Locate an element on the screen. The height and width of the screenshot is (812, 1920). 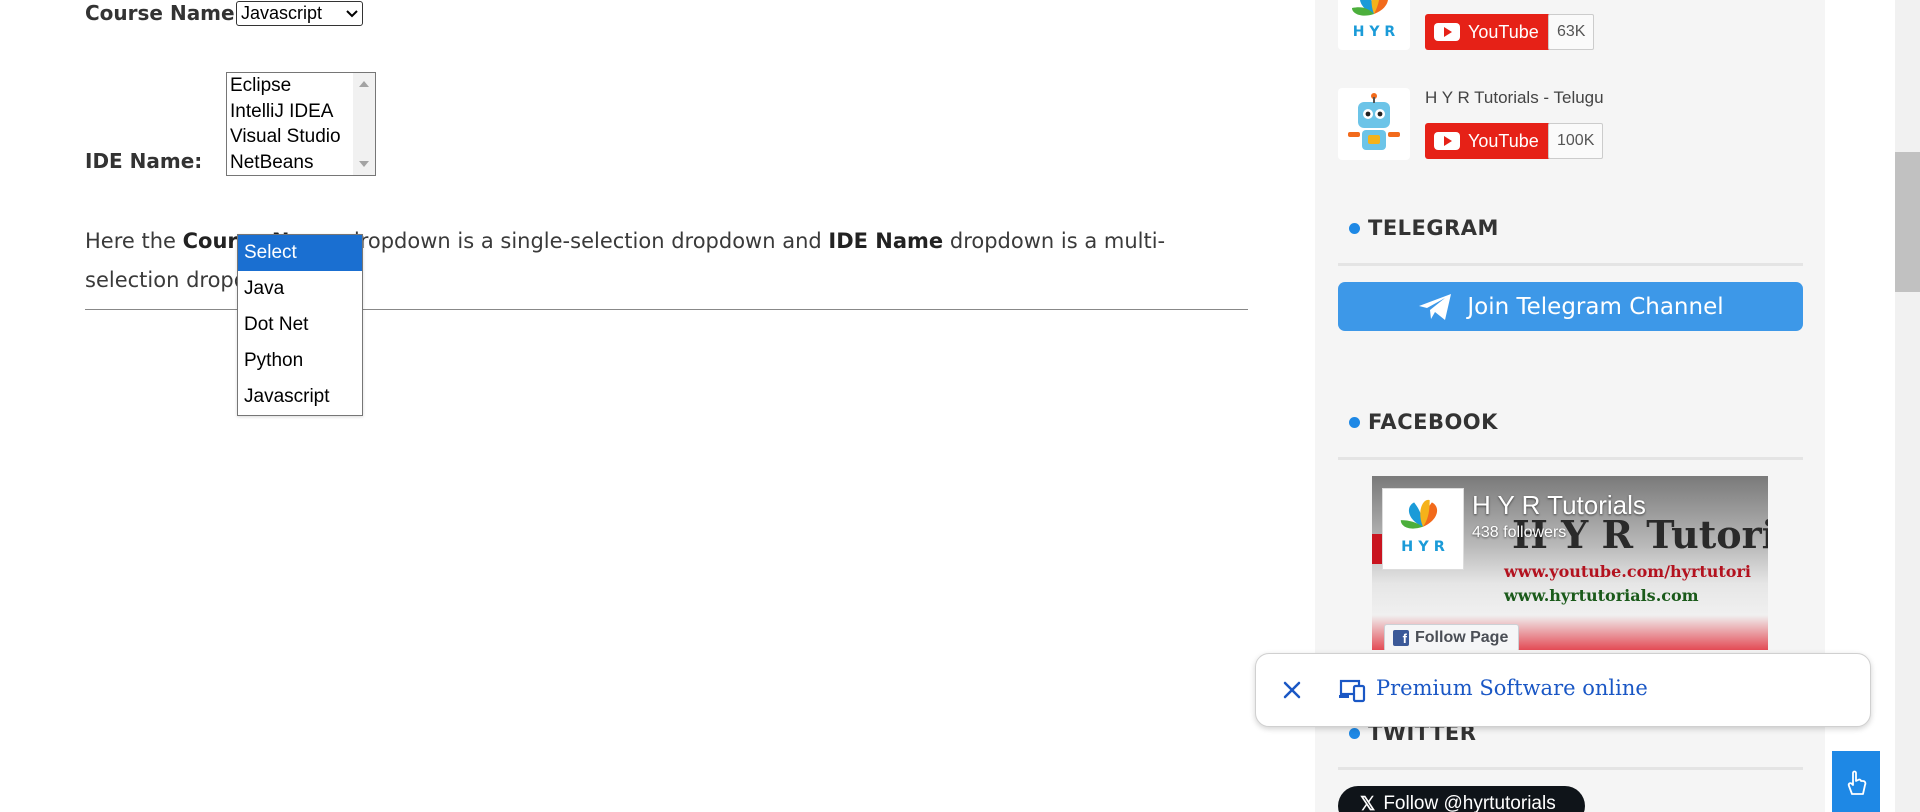
follow-button-label: Follow Page is located at coordinates (1462, 637).